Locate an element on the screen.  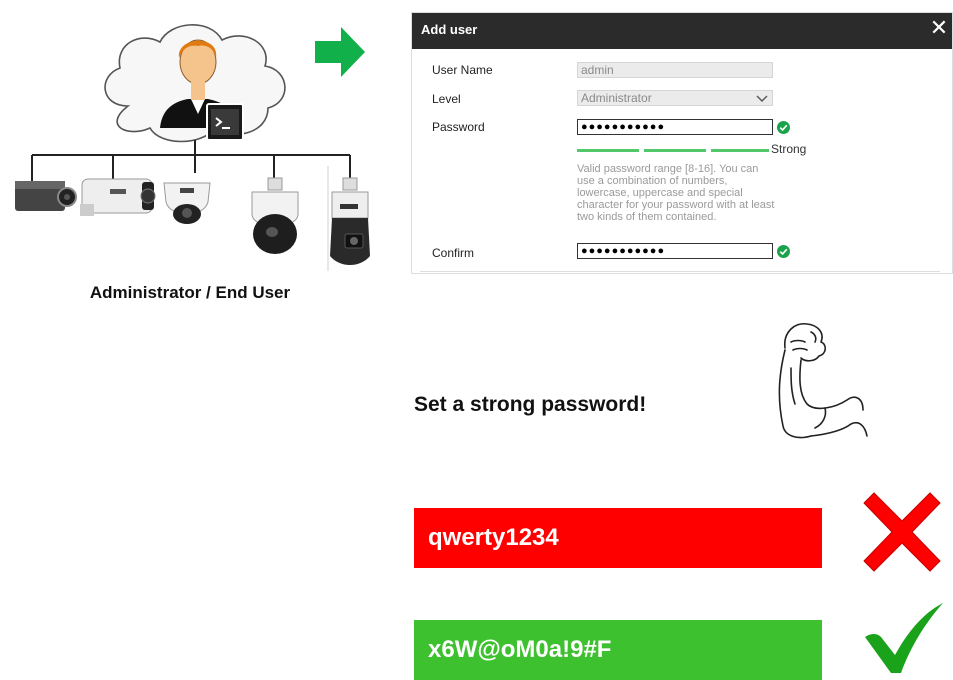
strong-password-example: x6W@oM0a!9#F is located at coordinates (618, 650).